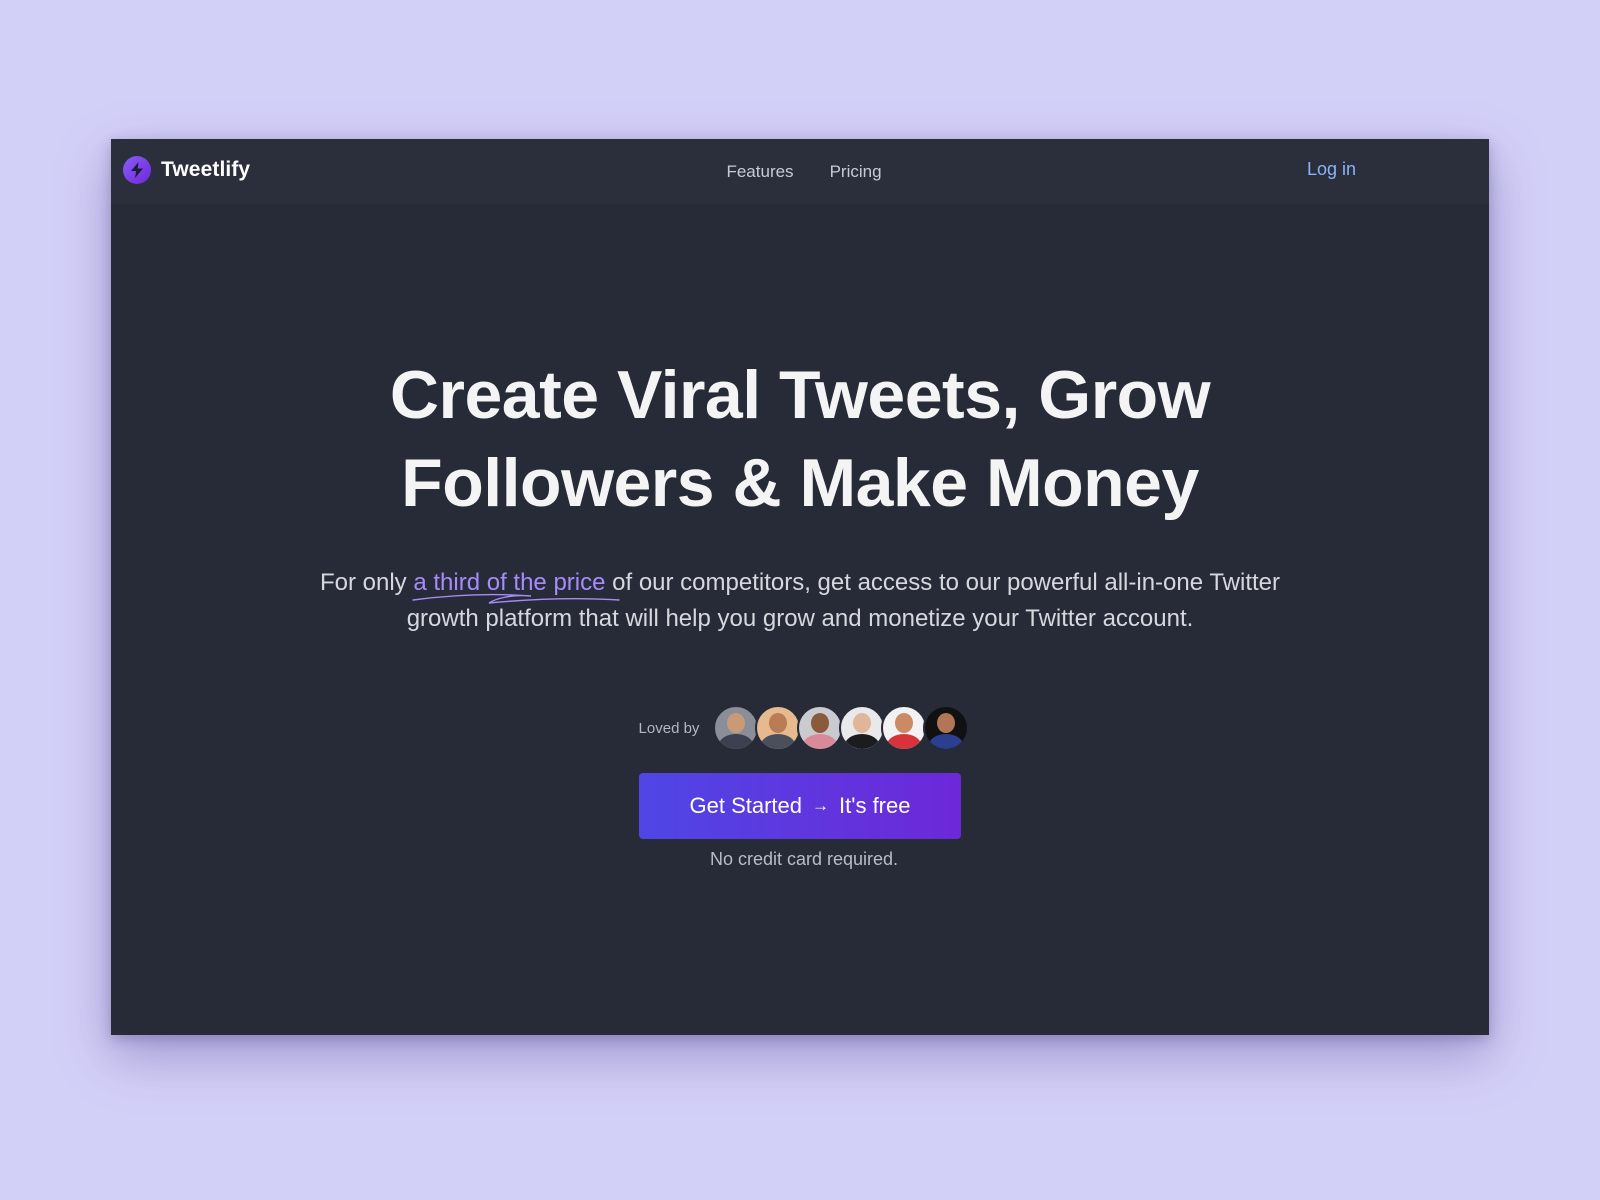 The image size is (1600, 1200). What do you see at coordinates (366, 582) in the screenshot?
I see `subtitle-prefix: For only` at bounding box center [366, 582].